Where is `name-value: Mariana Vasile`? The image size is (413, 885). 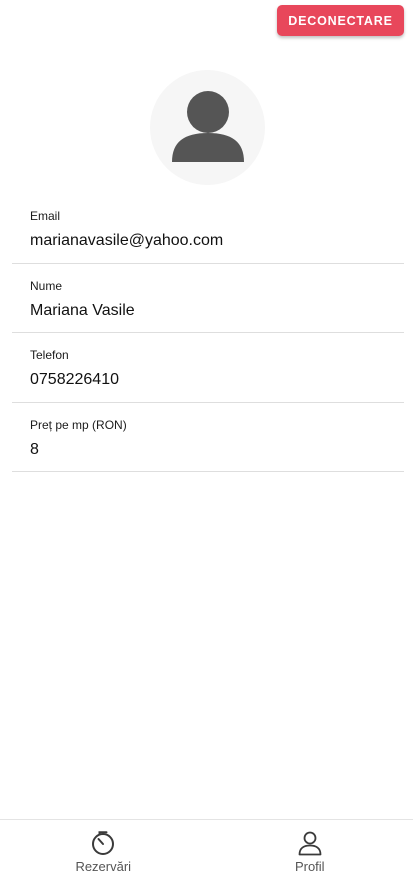
name-value: Mariana Vasile is located at coordinates (82, 310).